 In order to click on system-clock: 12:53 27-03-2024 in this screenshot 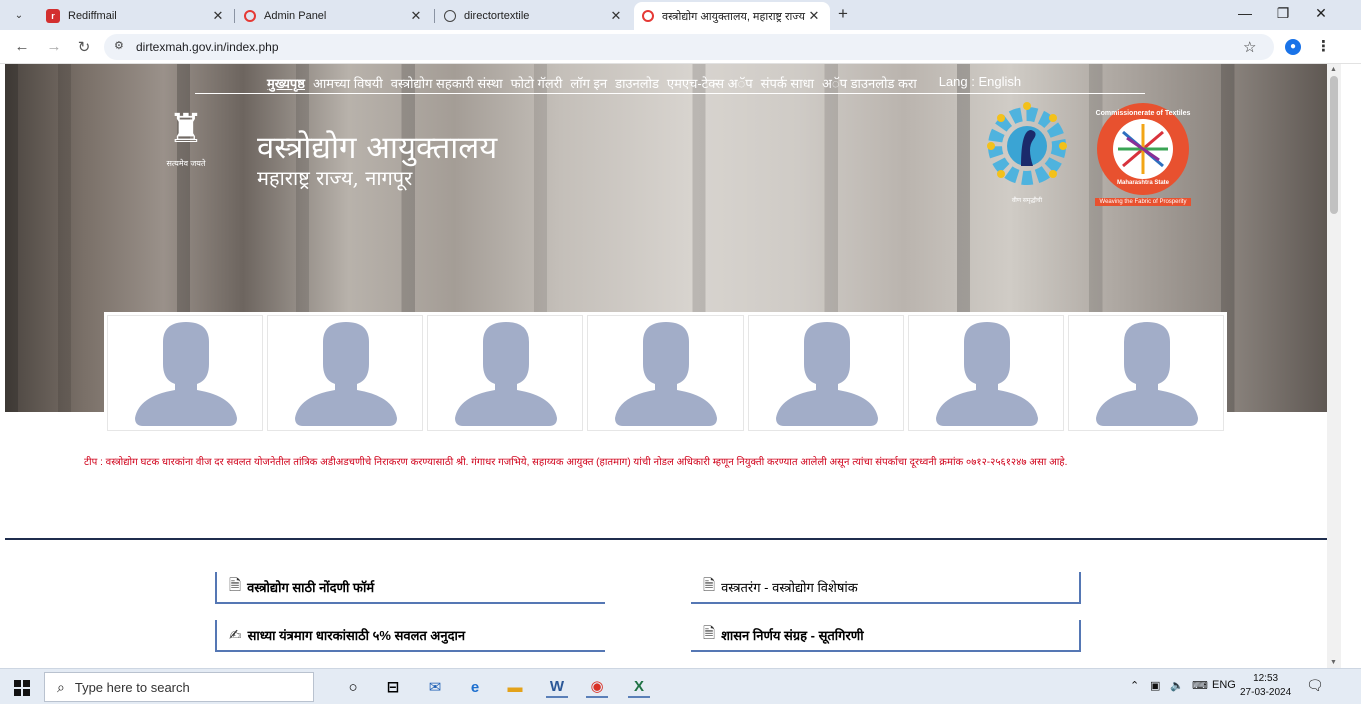, I will do `click(1265, 686)`.